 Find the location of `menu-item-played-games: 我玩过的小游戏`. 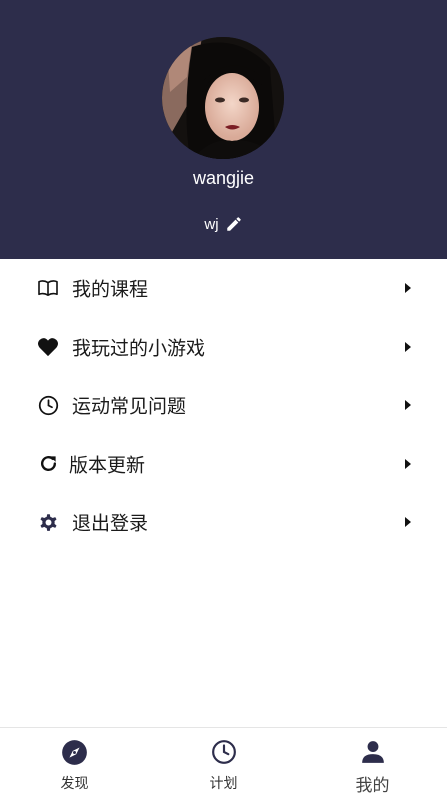

menu-item-played-games: 我玩过的小游戏 is located at coordinates (223, 347).